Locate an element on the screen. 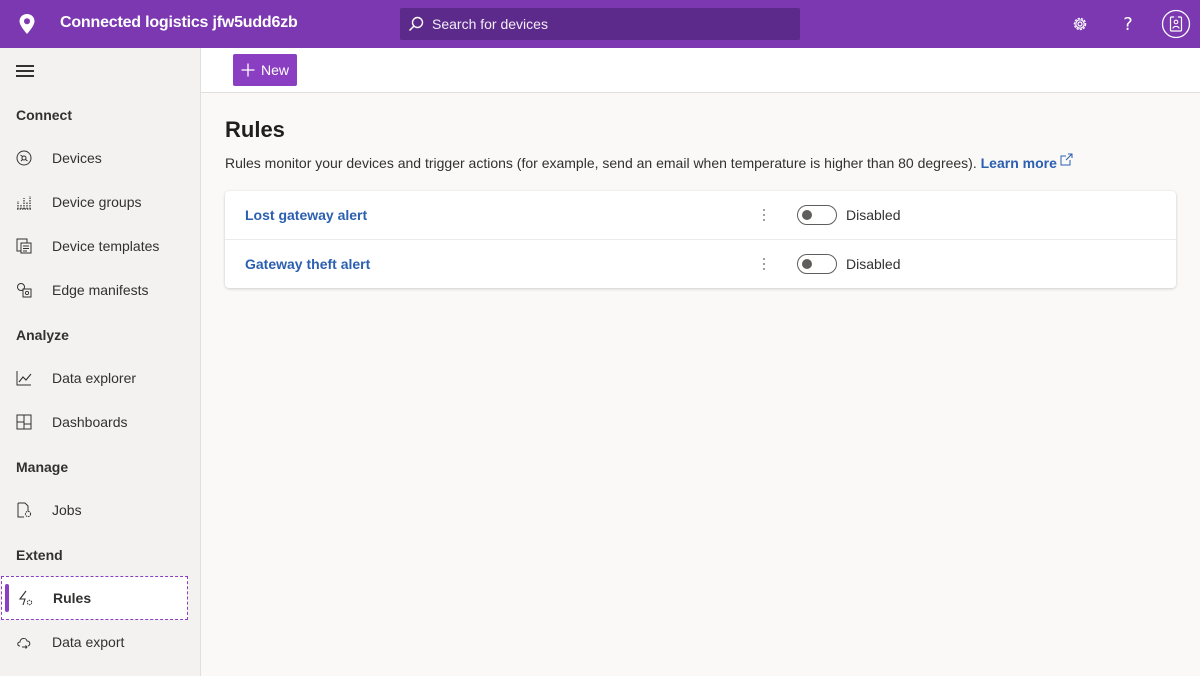 This screenshot has height=676, width=1200. jobs-icon is located at coordinates (24, 510).